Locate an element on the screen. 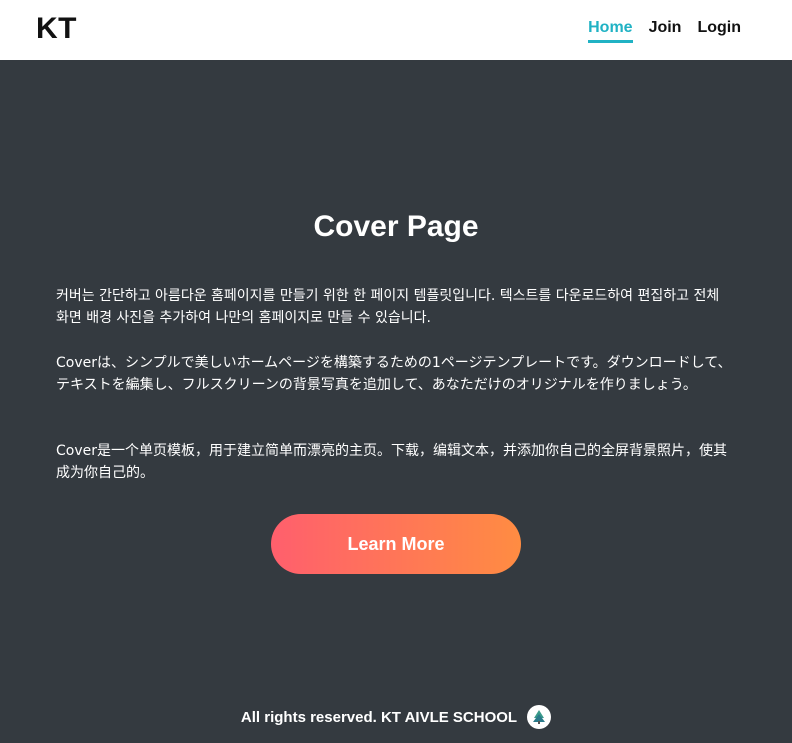  page-title: Cover Page is located at coordinates (396, 226).